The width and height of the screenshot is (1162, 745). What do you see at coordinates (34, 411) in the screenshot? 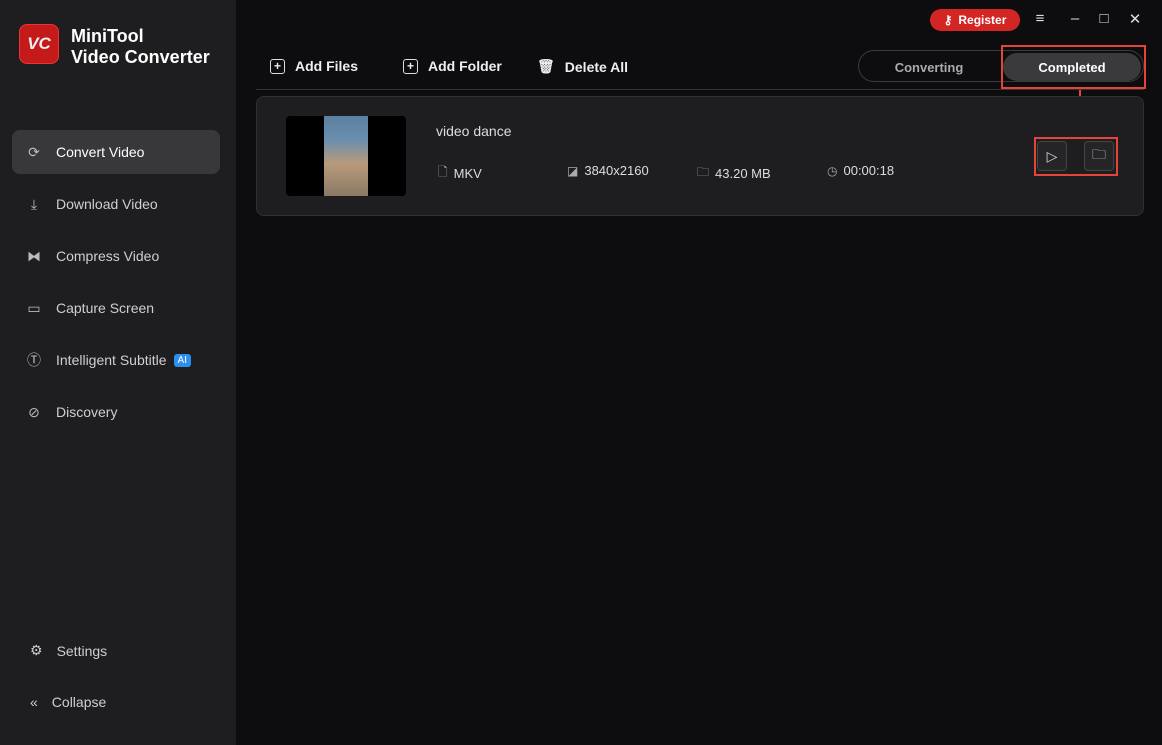
I see `compass-icon: ⊘` at bounding box center [34, 411].